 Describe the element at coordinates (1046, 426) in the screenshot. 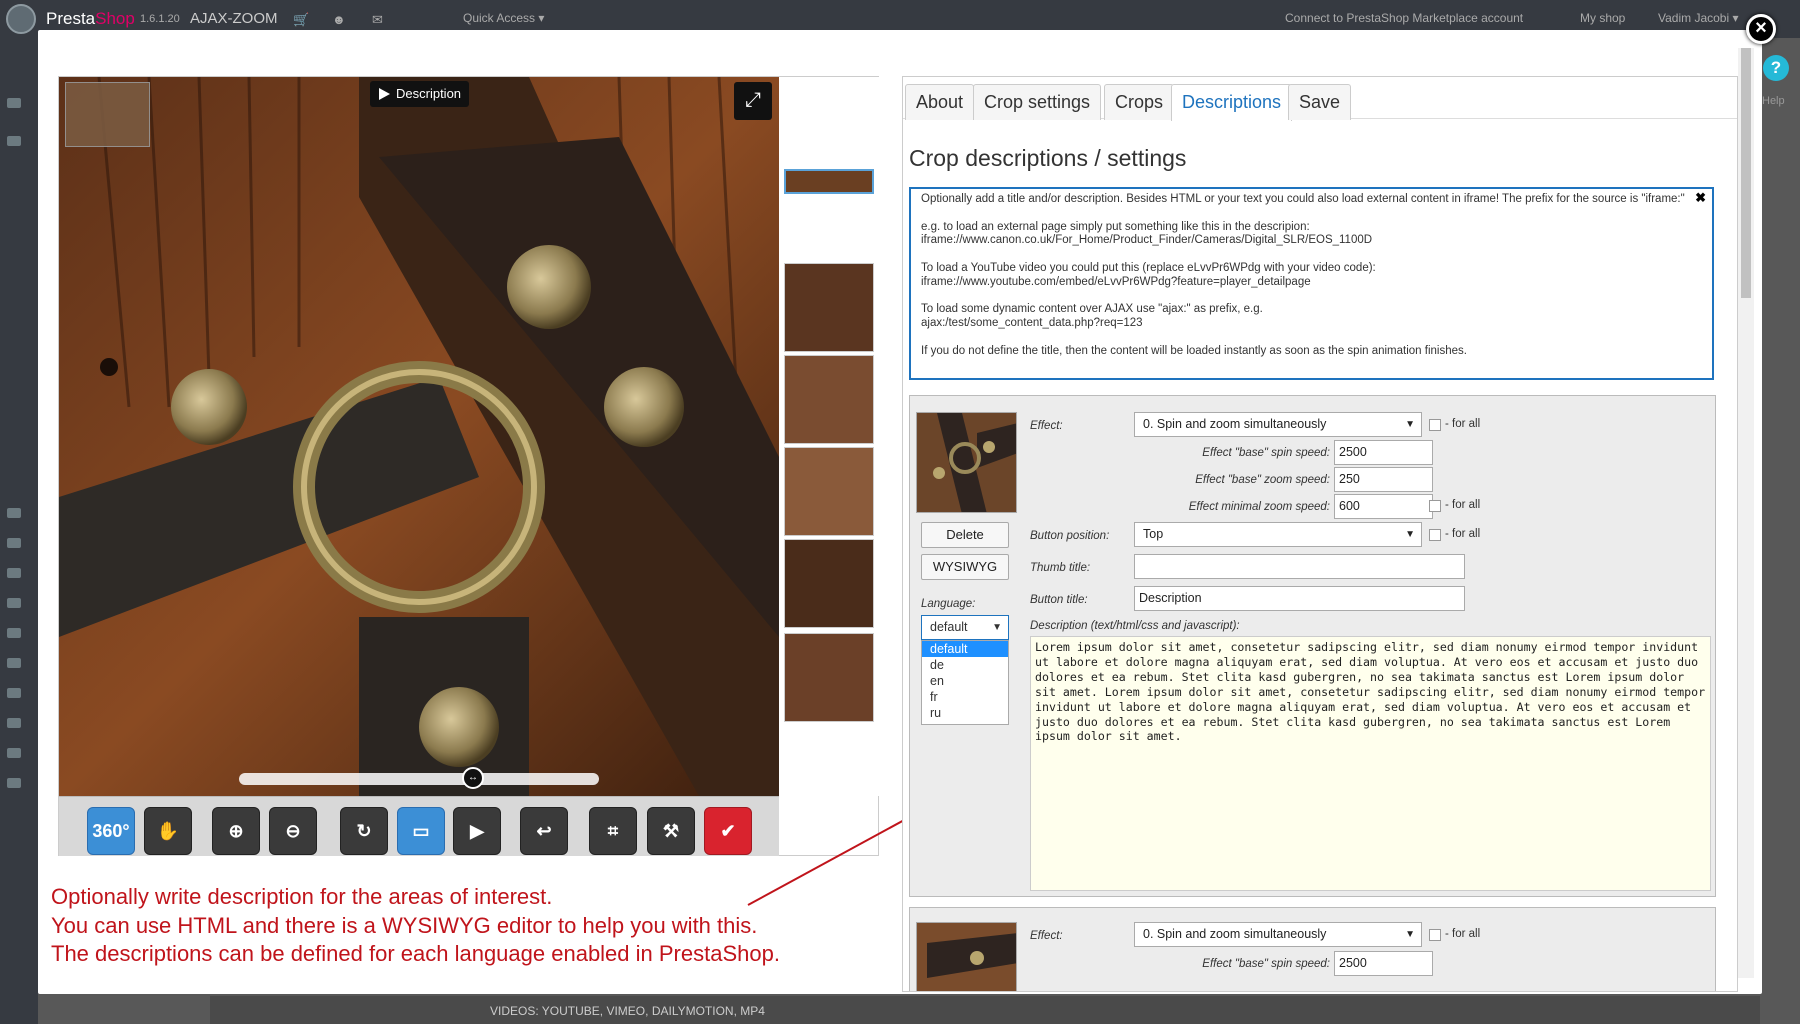

I see `effect-label: Effect:` at that location.